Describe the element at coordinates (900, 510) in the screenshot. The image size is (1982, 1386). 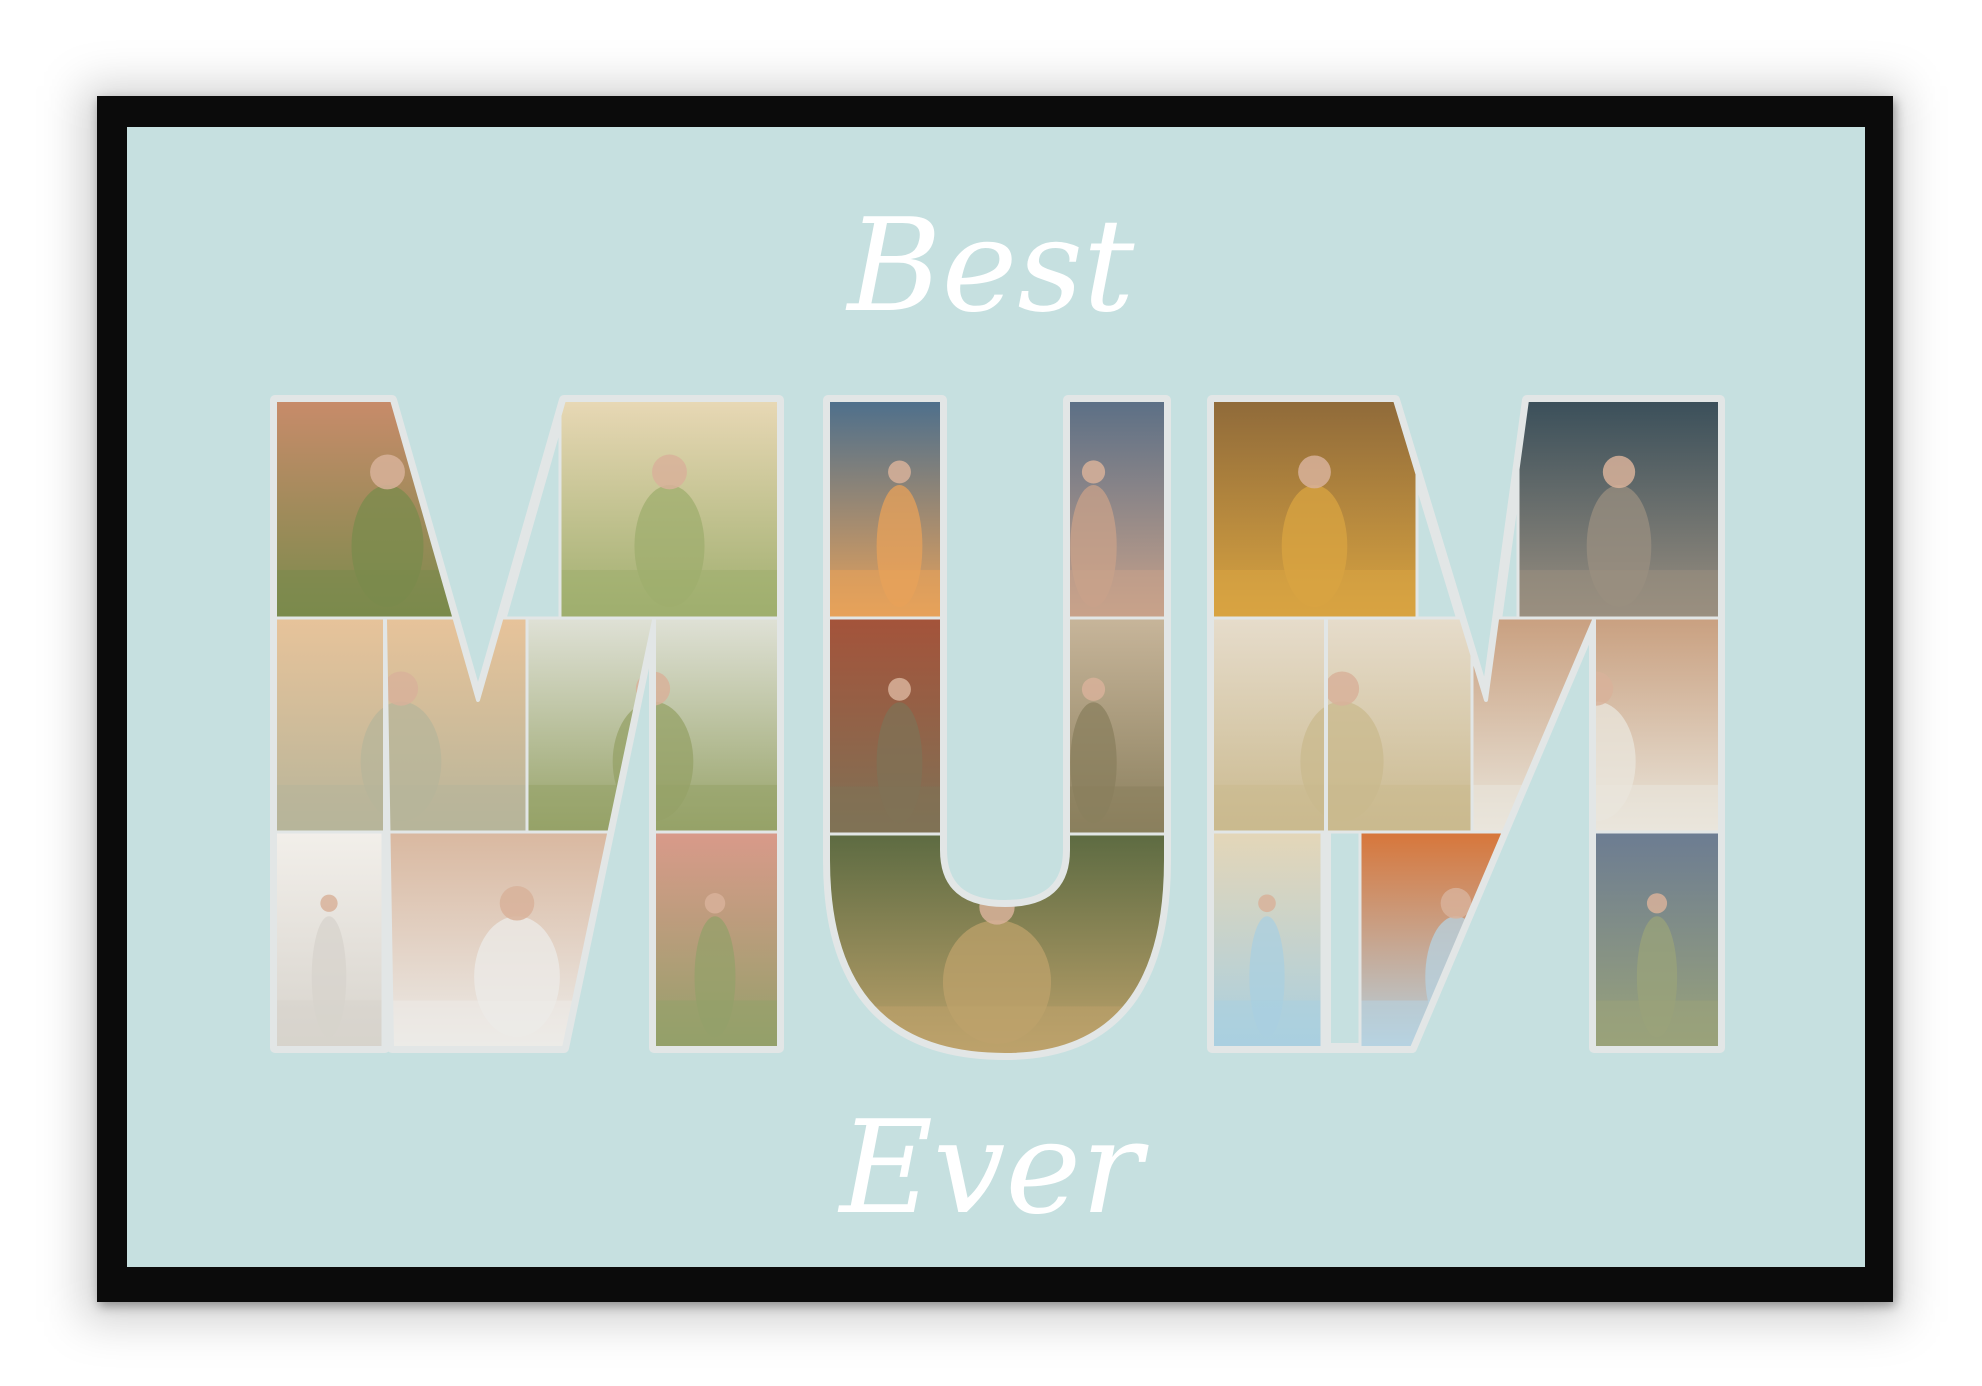
I see `photo-beach-sunset` at that location.